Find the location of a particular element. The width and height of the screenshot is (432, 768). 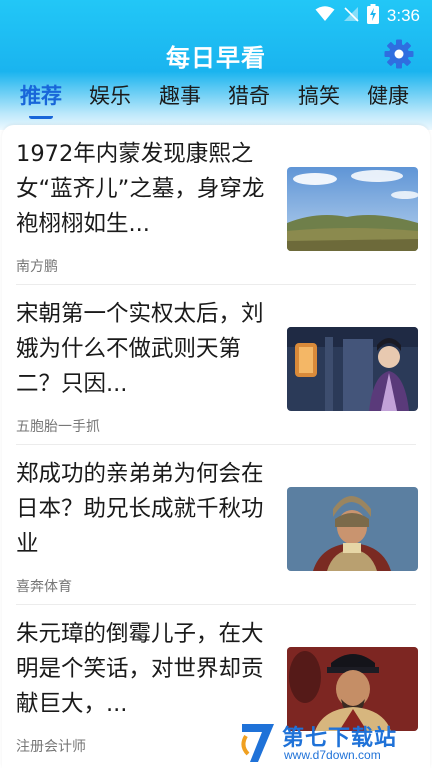

article-source: 注册会计师 is located at coordinates (51, 747).